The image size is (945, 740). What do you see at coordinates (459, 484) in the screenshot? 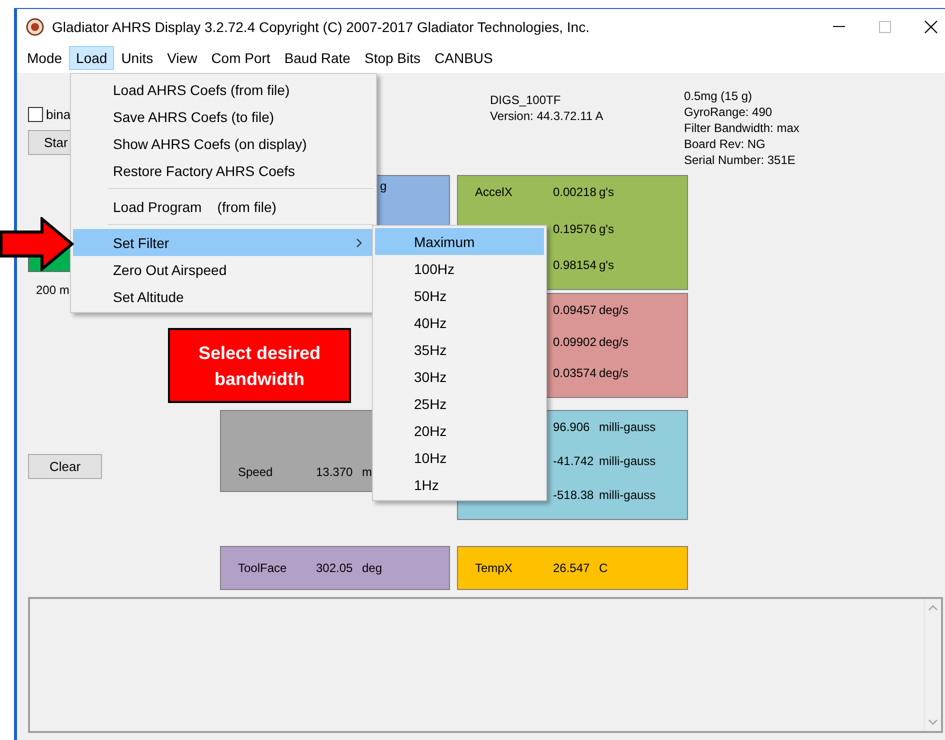
I see `menu-item: 1Hz` at bounding box center [459, 484].